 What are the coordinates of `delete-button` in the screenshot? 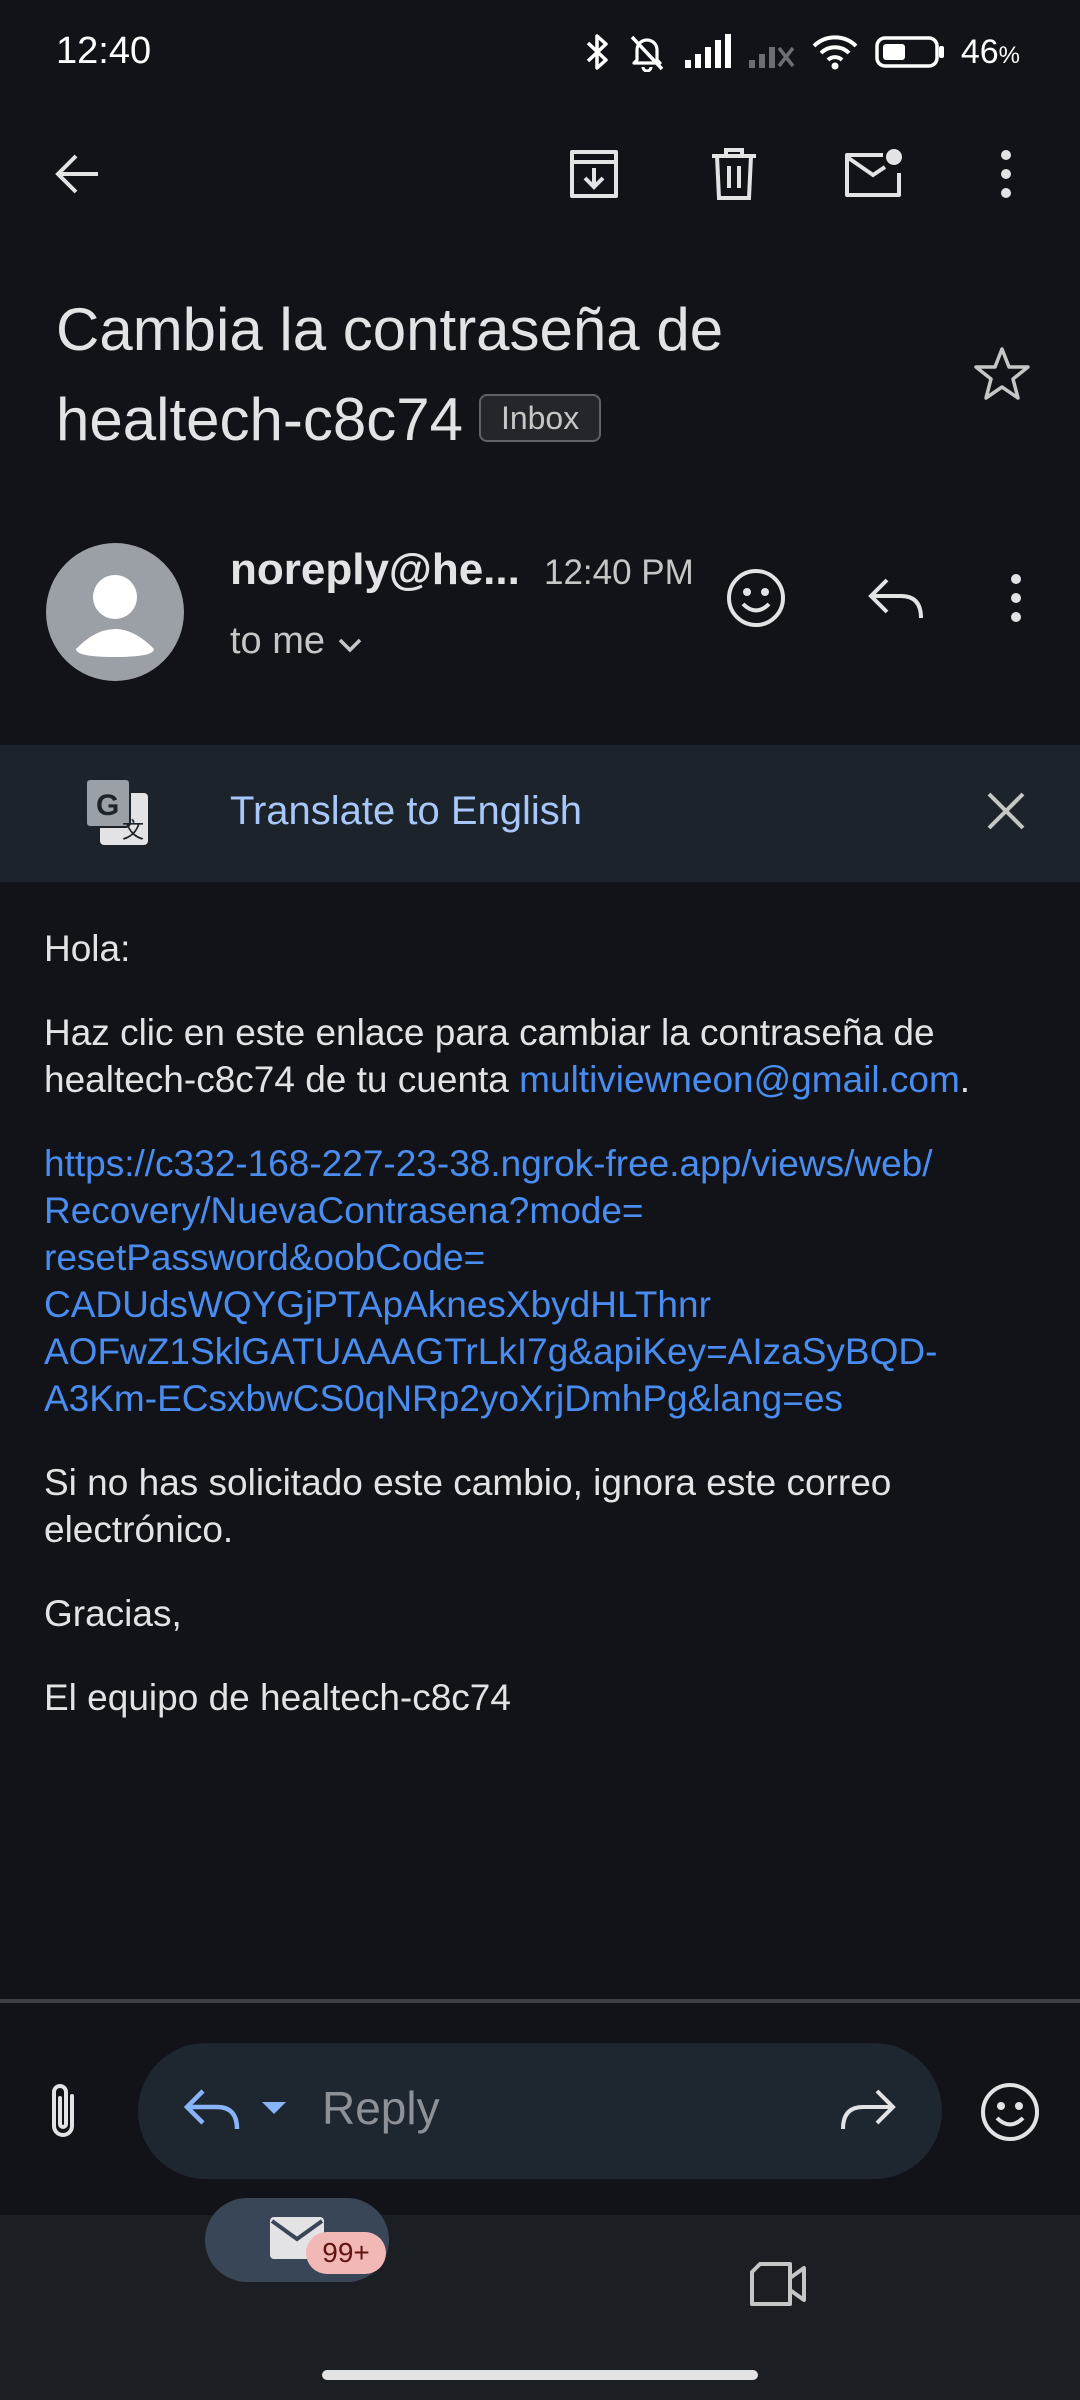 It's located at (734, 176).